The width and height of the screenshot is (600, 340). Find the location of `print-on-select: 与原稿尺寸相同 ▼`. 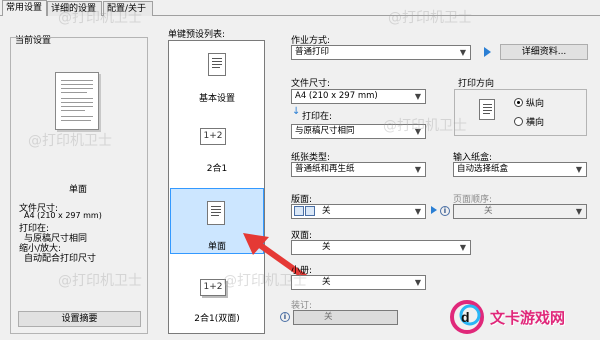

print-on-select: 与原稿尺寸相同 ▼ is located at coordinates (358, 131).